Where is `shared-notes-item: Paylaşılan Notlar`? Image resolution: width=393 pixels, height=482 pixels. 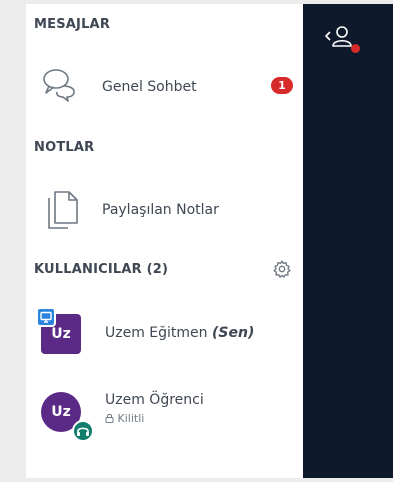 shared-notes-item: Paylaşılan Notlar is located at coordinates (164, 211).